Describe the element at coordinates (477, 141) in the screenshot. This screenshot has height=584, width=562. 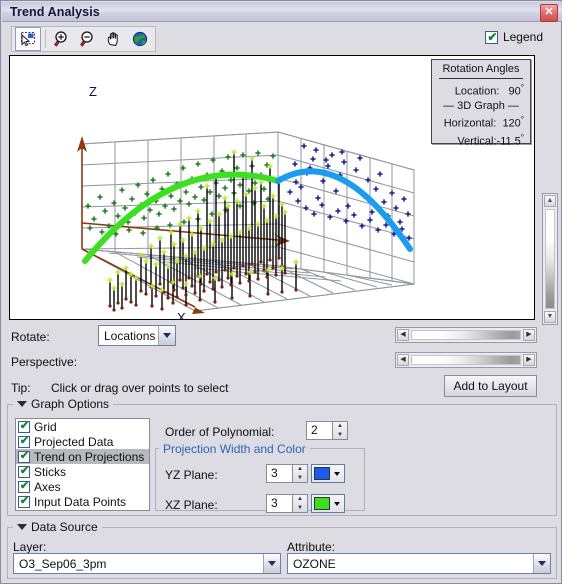
I see `rotation-vertical-label: Vertical:` at that location.